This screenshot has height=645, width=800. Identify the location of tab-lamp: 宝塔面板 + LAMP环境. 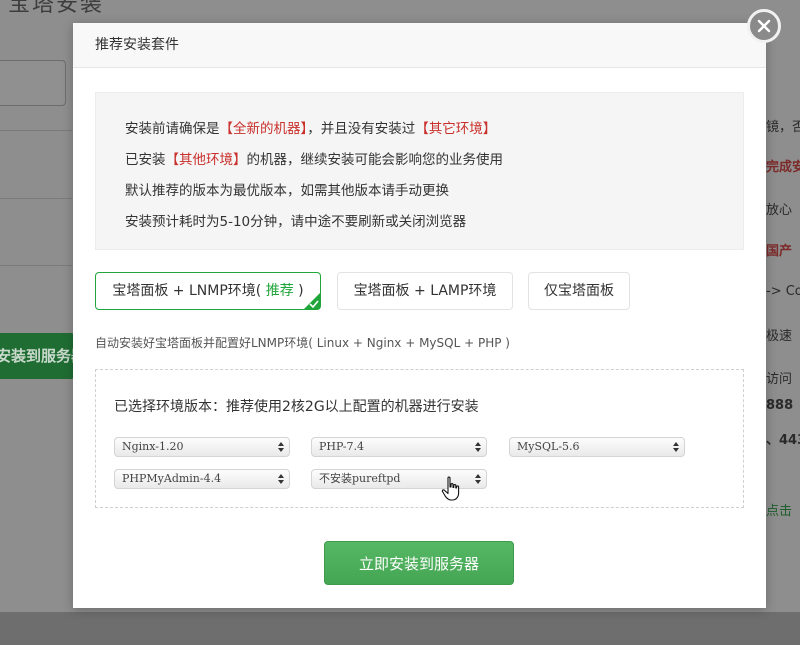
(425, 291).